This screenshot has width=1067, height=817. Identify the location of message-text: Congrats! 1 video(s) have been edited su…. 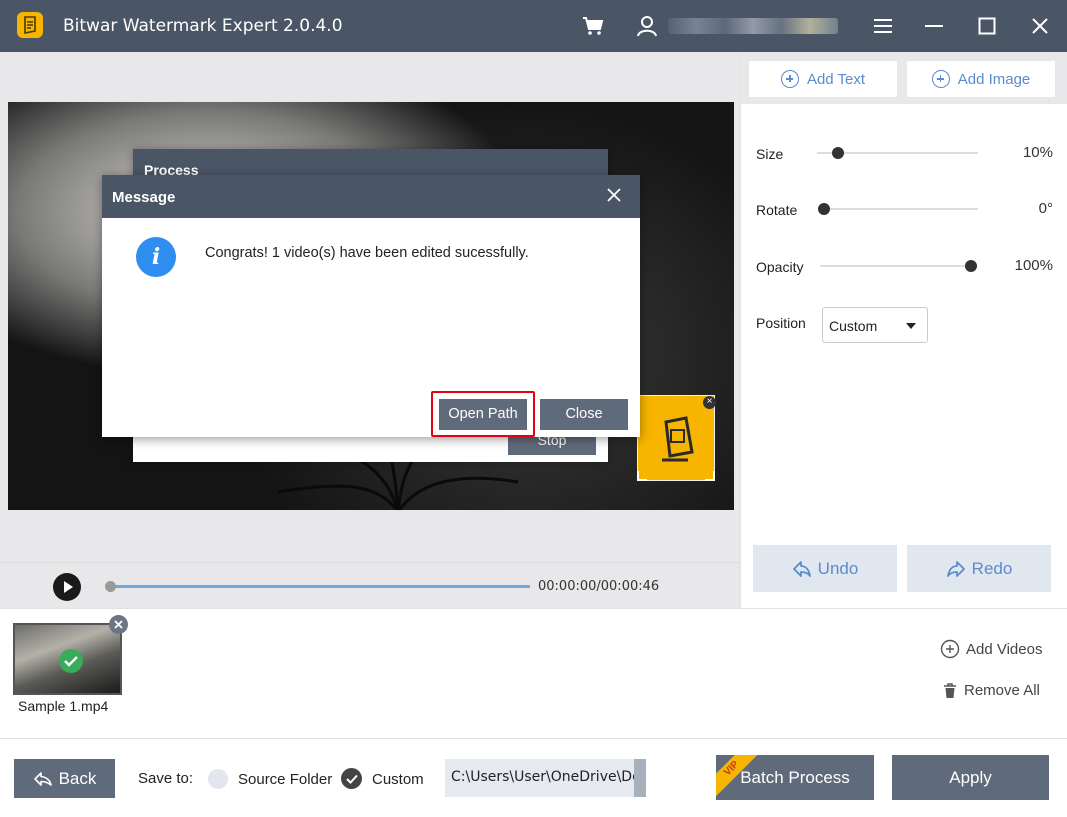
(367, 253).